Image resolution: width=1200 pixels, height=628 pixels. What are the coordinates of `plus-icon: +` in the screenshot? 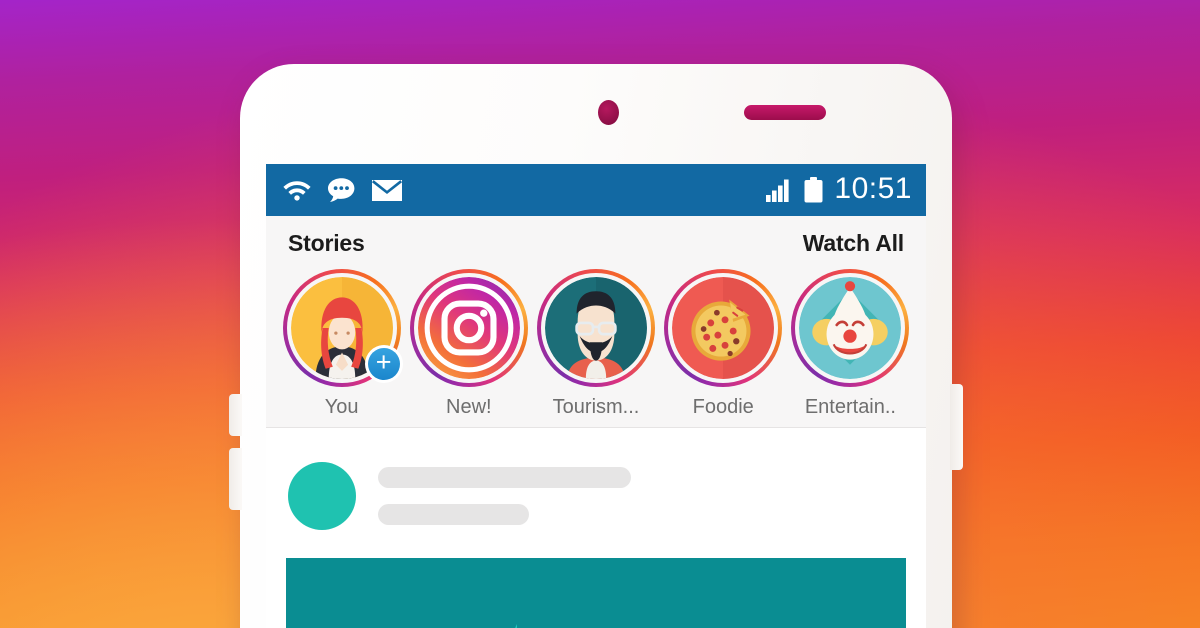 It's located at (383, 364).